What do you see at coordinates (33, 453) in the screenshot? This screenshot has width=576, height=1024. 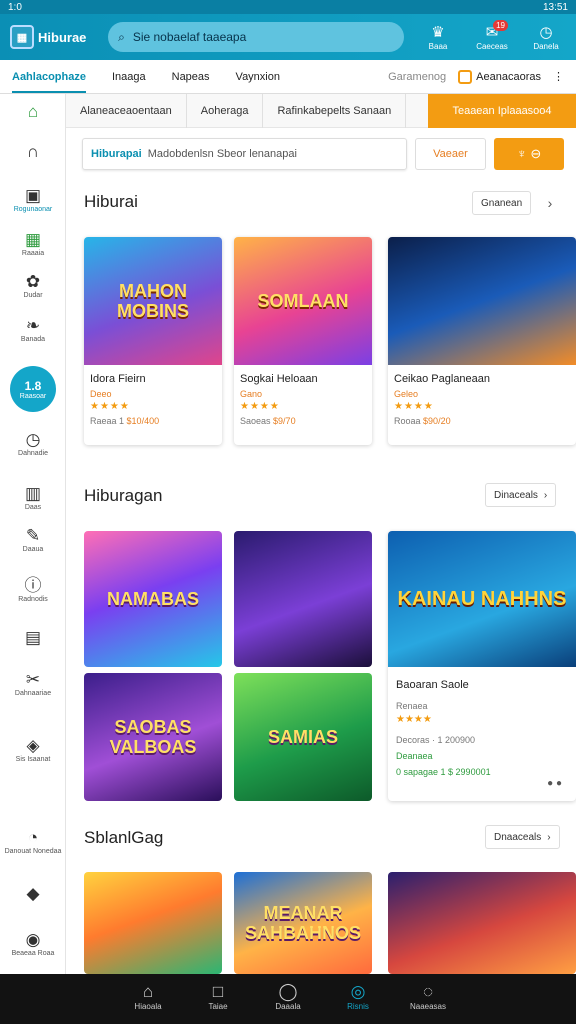 I see `sidebar-item-label: Dahnadie` at bounding box center [33, 453].